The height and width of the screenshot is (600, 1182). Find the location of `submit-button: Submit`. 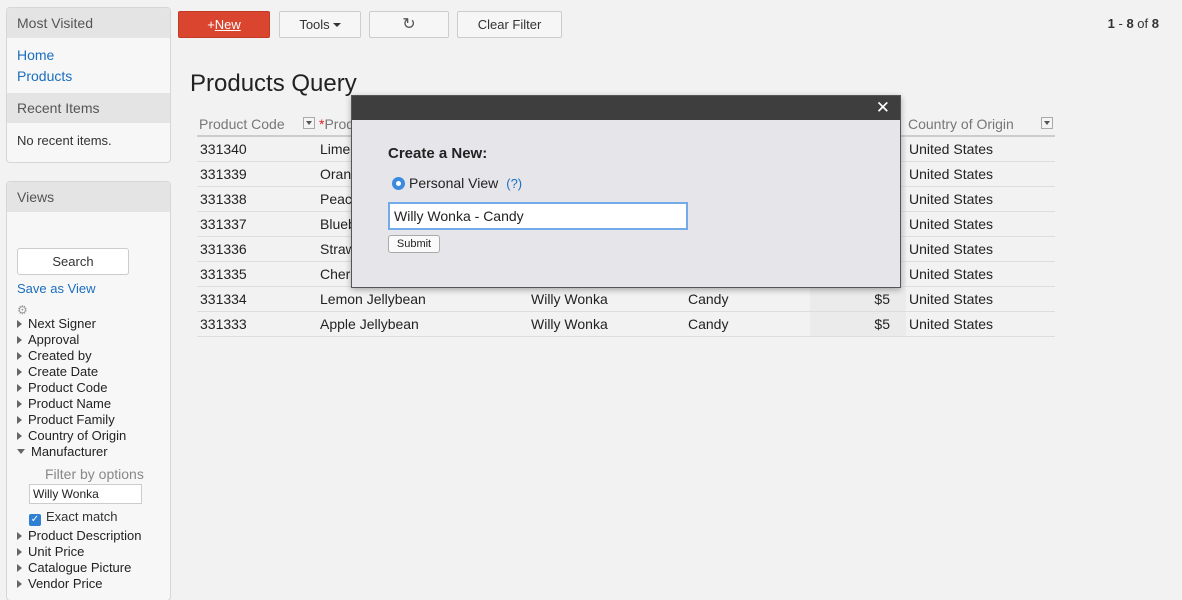

submit-button: Submit is located at coordinates (414, 244).